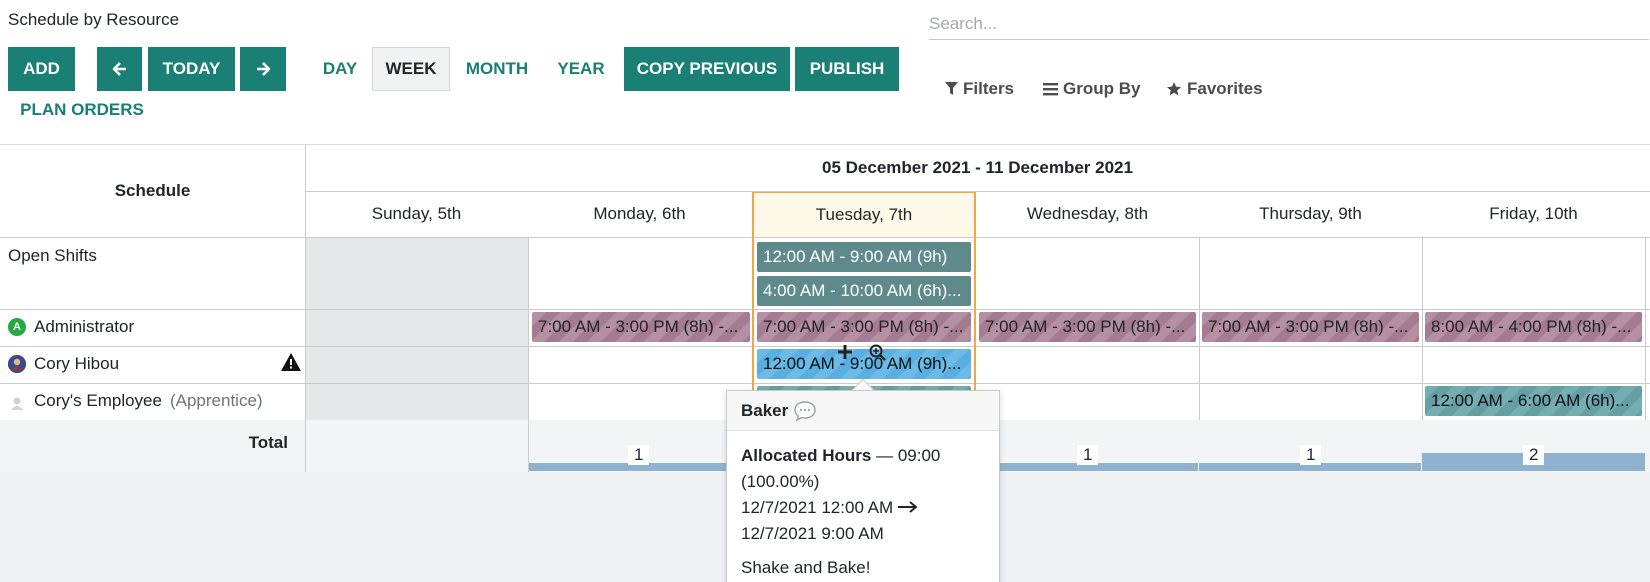  What do you see at coordinates (877, 352) in the screenshot?
I see `zoom-icon` at bounding box center [877, 352].